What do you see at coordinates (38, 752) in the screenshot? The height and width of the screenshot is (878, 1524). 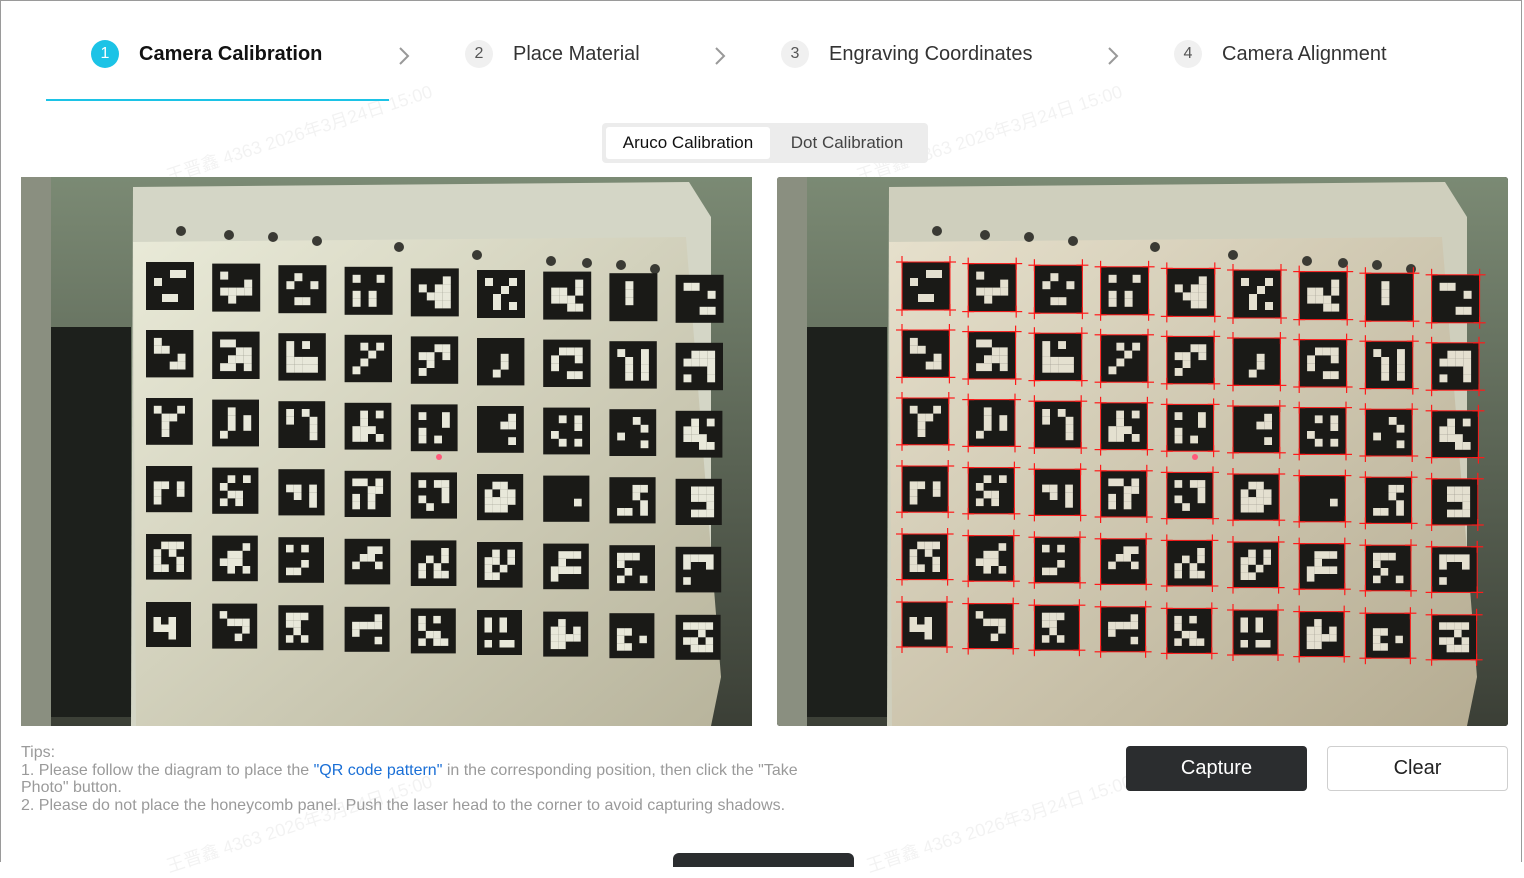 I see `tips-heading: Tips:` at bounding box center [38, 752].